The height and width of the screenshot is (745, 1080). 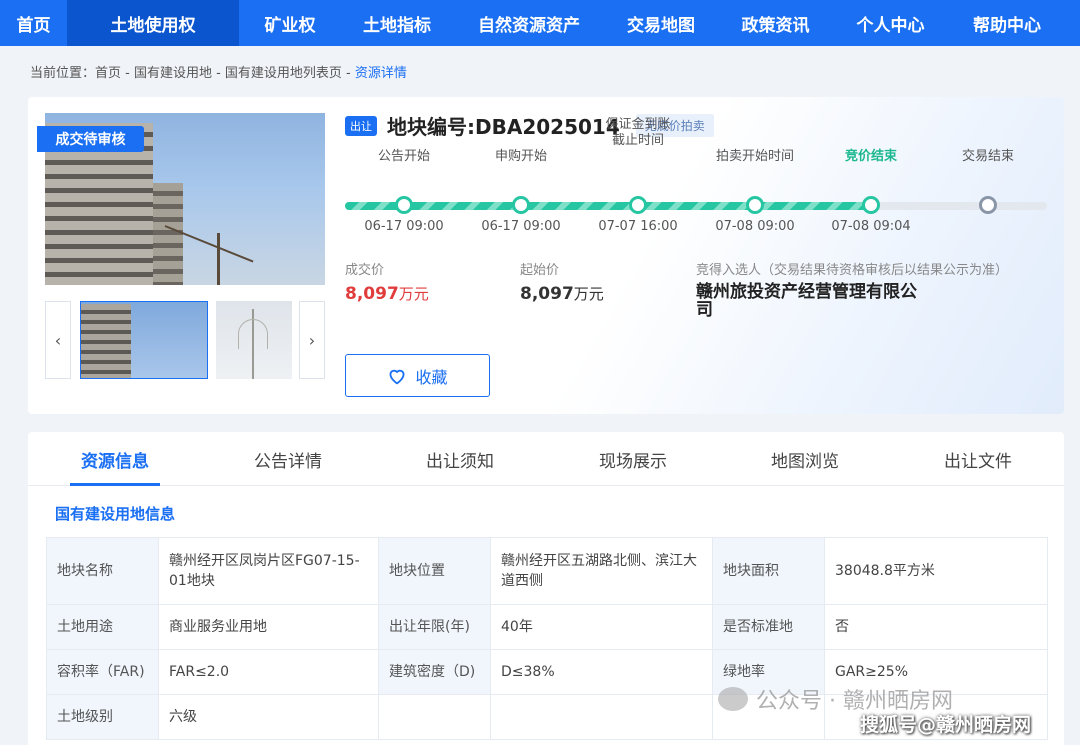 What do you see at coordinates (601, 627) in the screenshot?
I see `table-value: 40年` at bounding box center [601, 627].